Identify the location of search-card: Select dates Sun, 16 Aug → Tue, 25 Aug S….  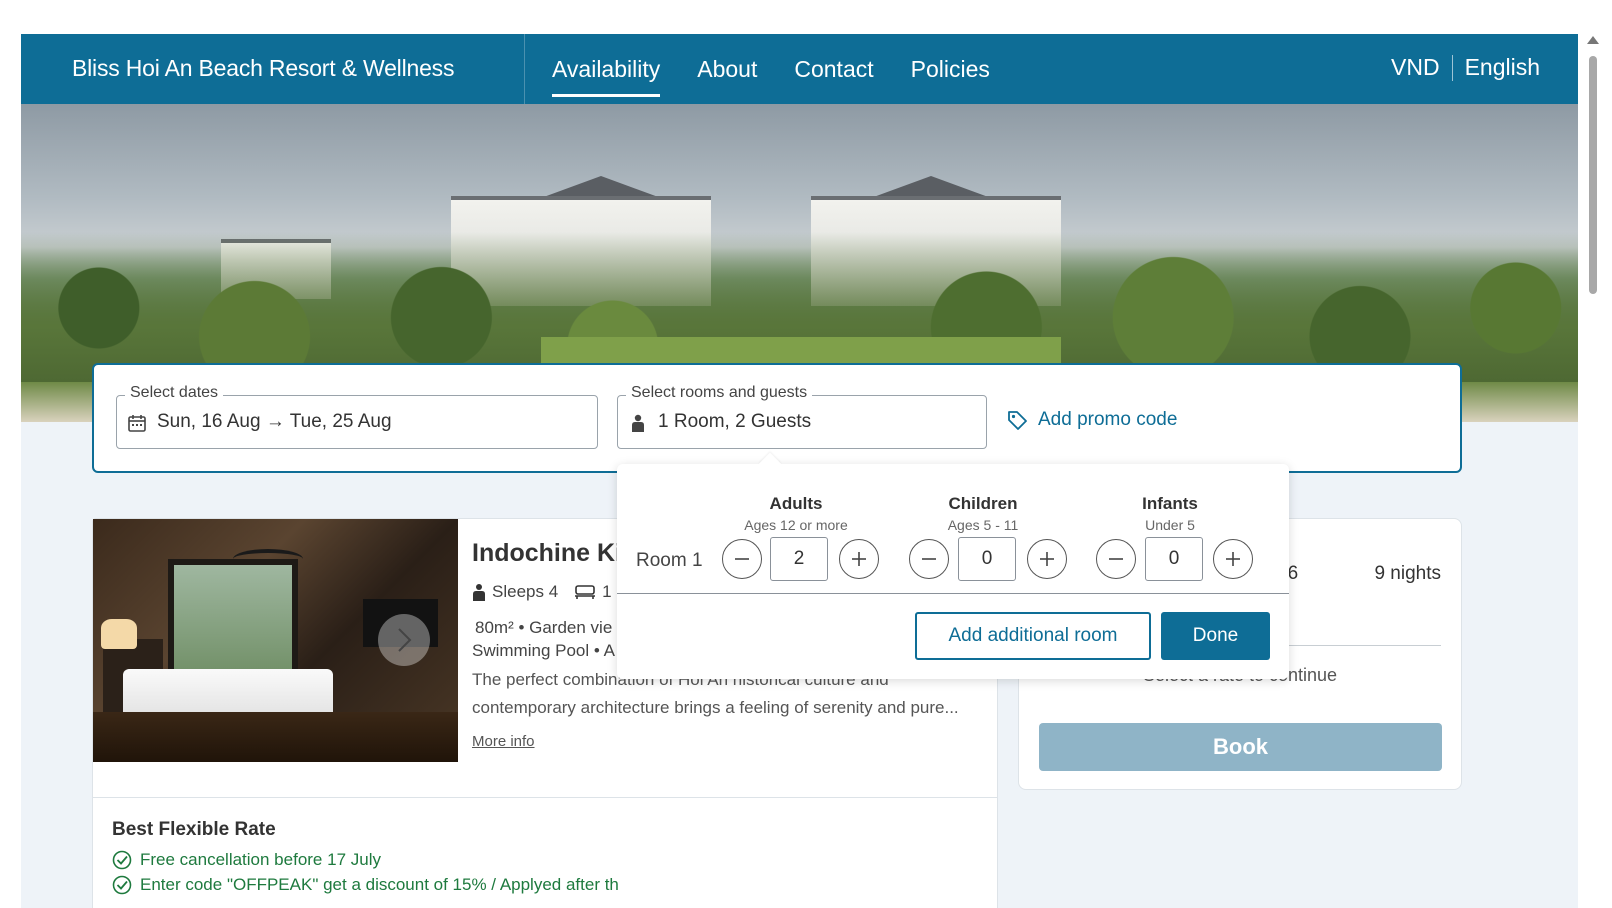
(777, 418).